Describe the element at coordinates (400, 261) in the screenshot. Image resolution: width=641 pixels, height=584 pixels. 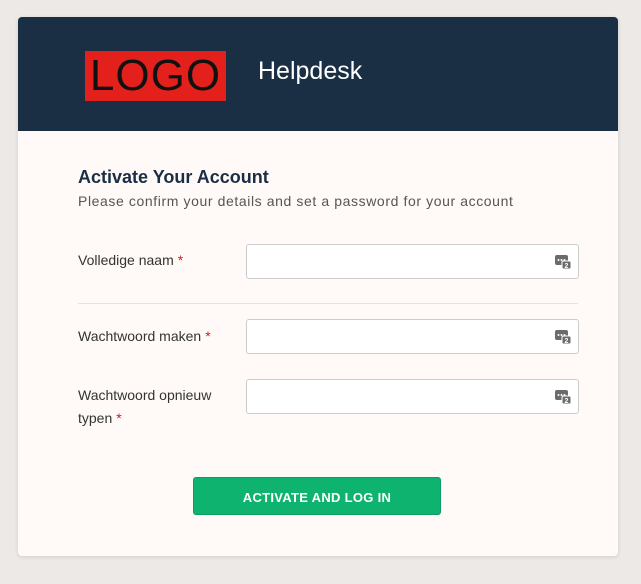
I see `full-name-input` at that location.